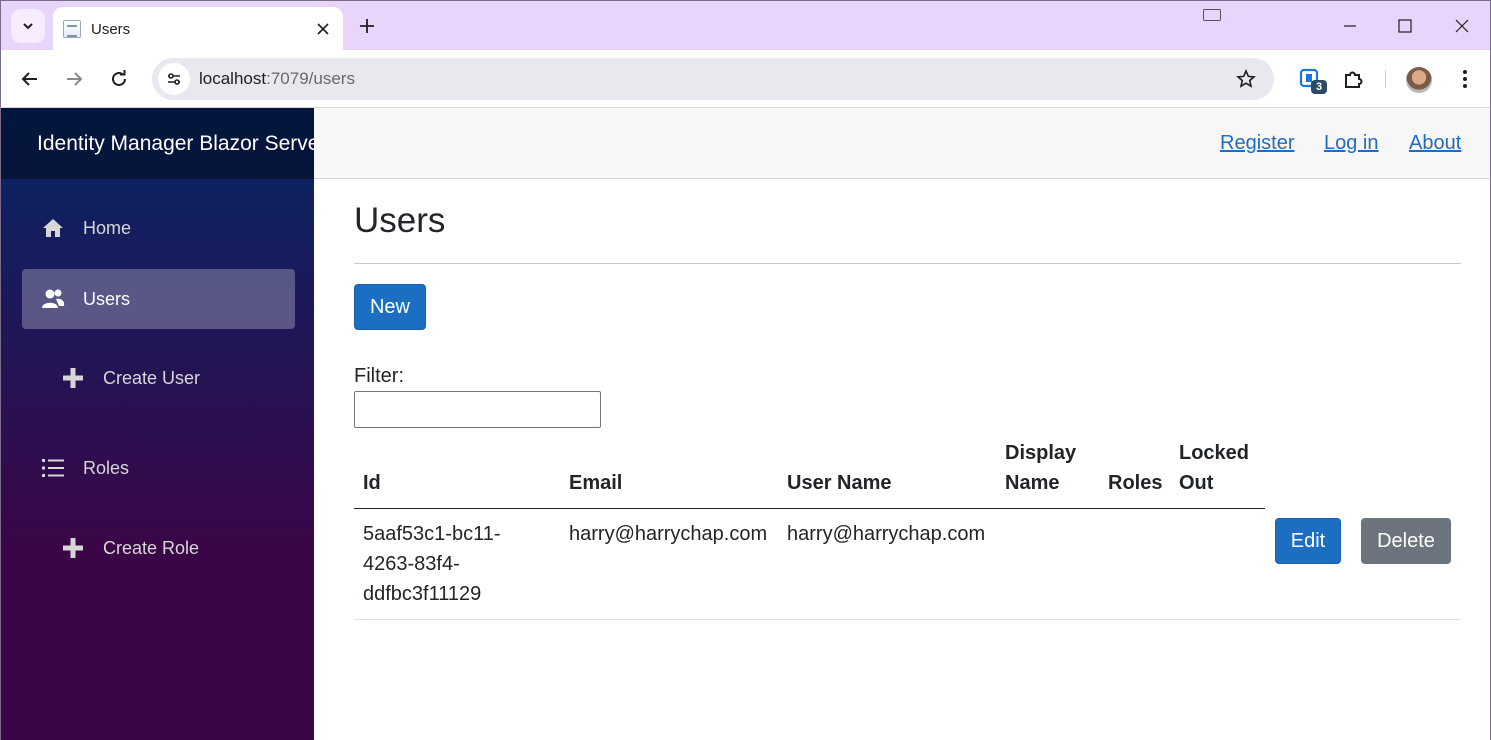 The width and height of the screenshot is (1491, 740). Describe the element at coordinates (106, 467) in the screenshot. I see `sidebar-item-label: Roles` at that location.